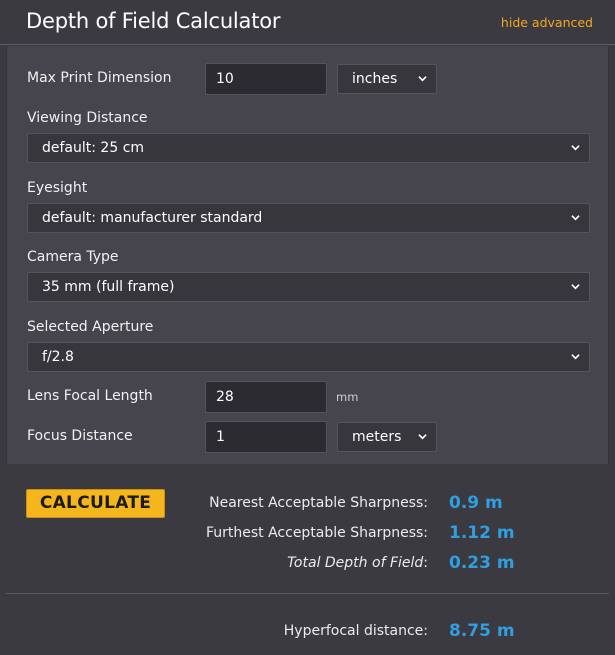  Describe the element at coordinates (307, 593) in the screenshot. I see `results-divider` at that location.